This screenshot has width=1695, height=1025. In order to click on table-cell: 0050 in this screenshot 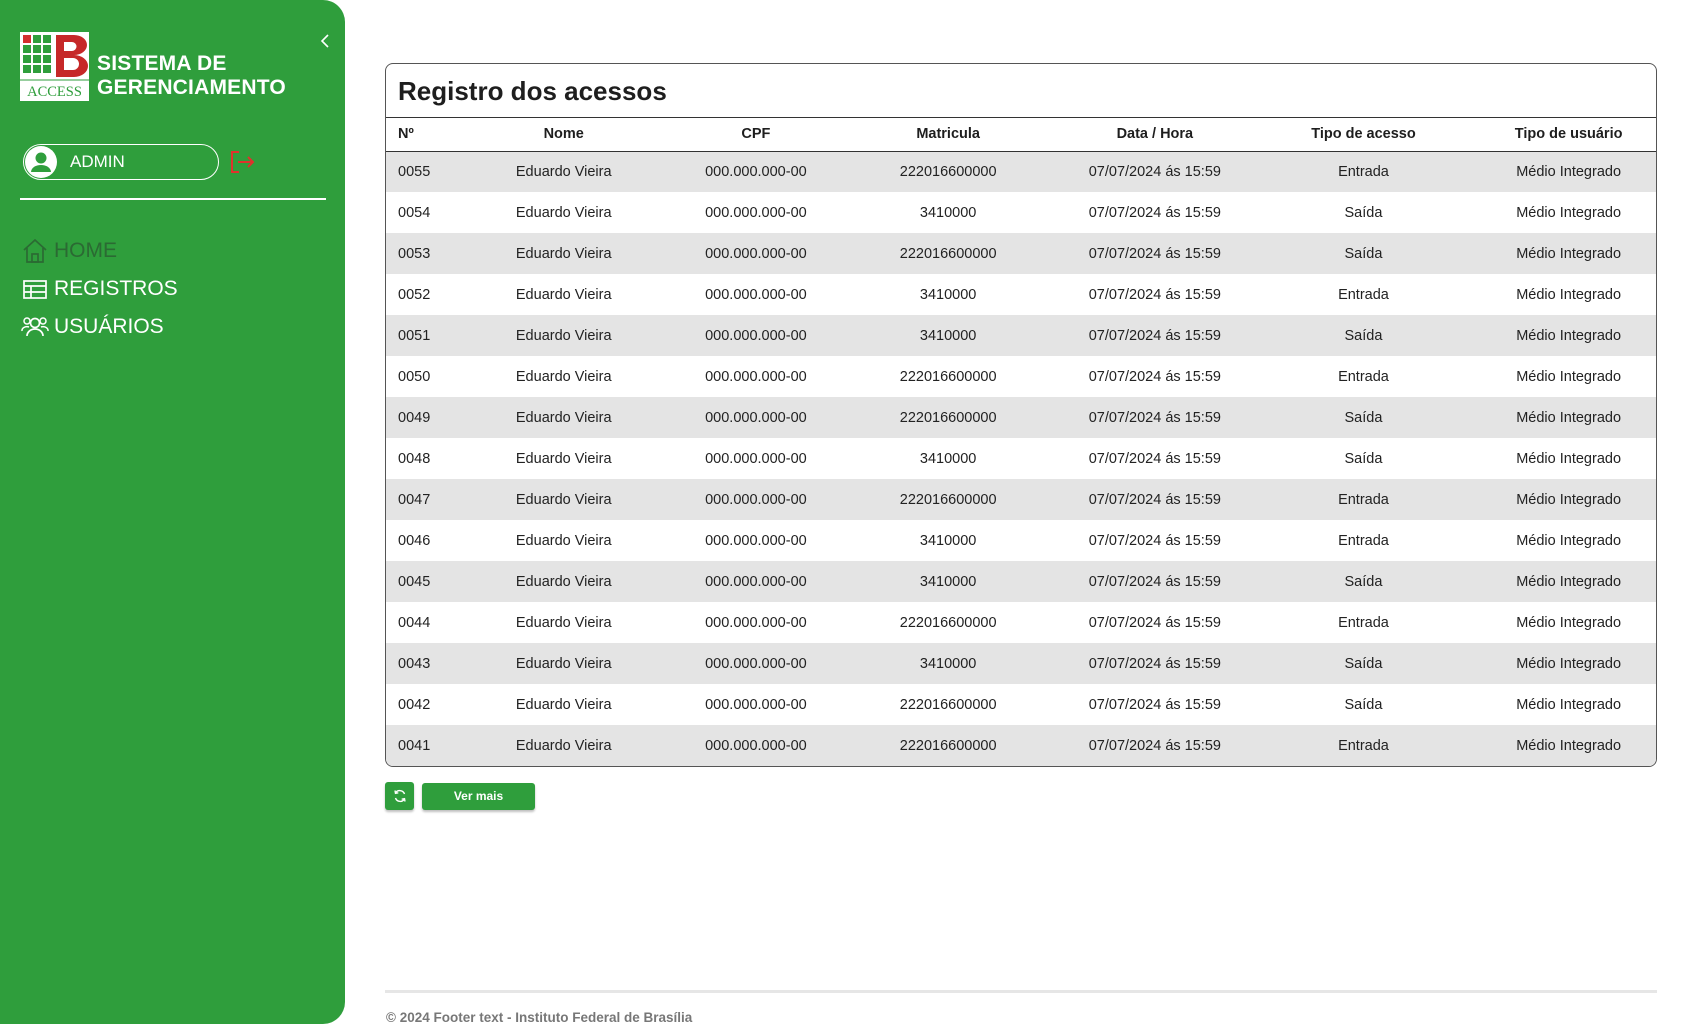, I will do `click(414, 376)`.